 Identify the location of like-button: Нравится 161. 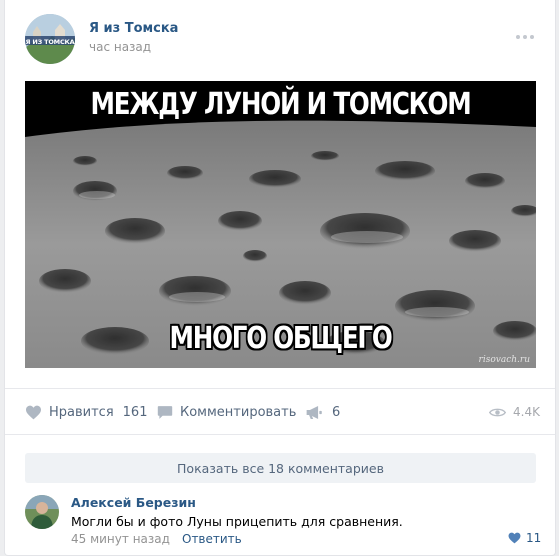
(86, 412).